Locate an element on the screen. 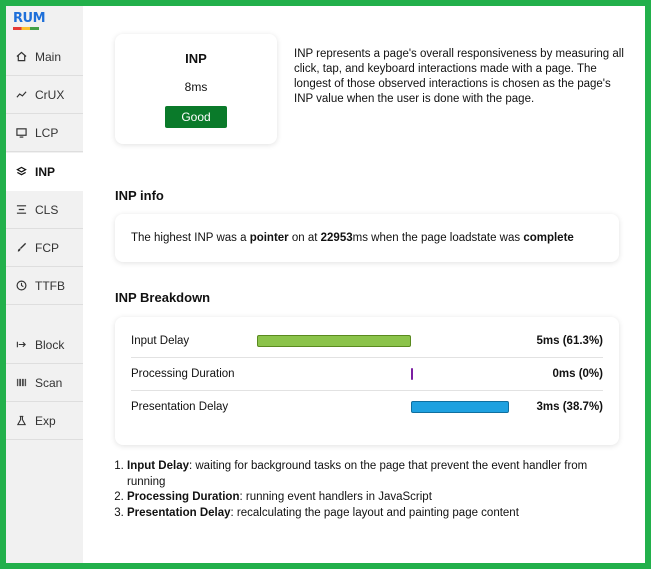 This screenshot has height=569, width=651. breakdown-value: 3ms (38.7%) is located at coordinates (569, 407).